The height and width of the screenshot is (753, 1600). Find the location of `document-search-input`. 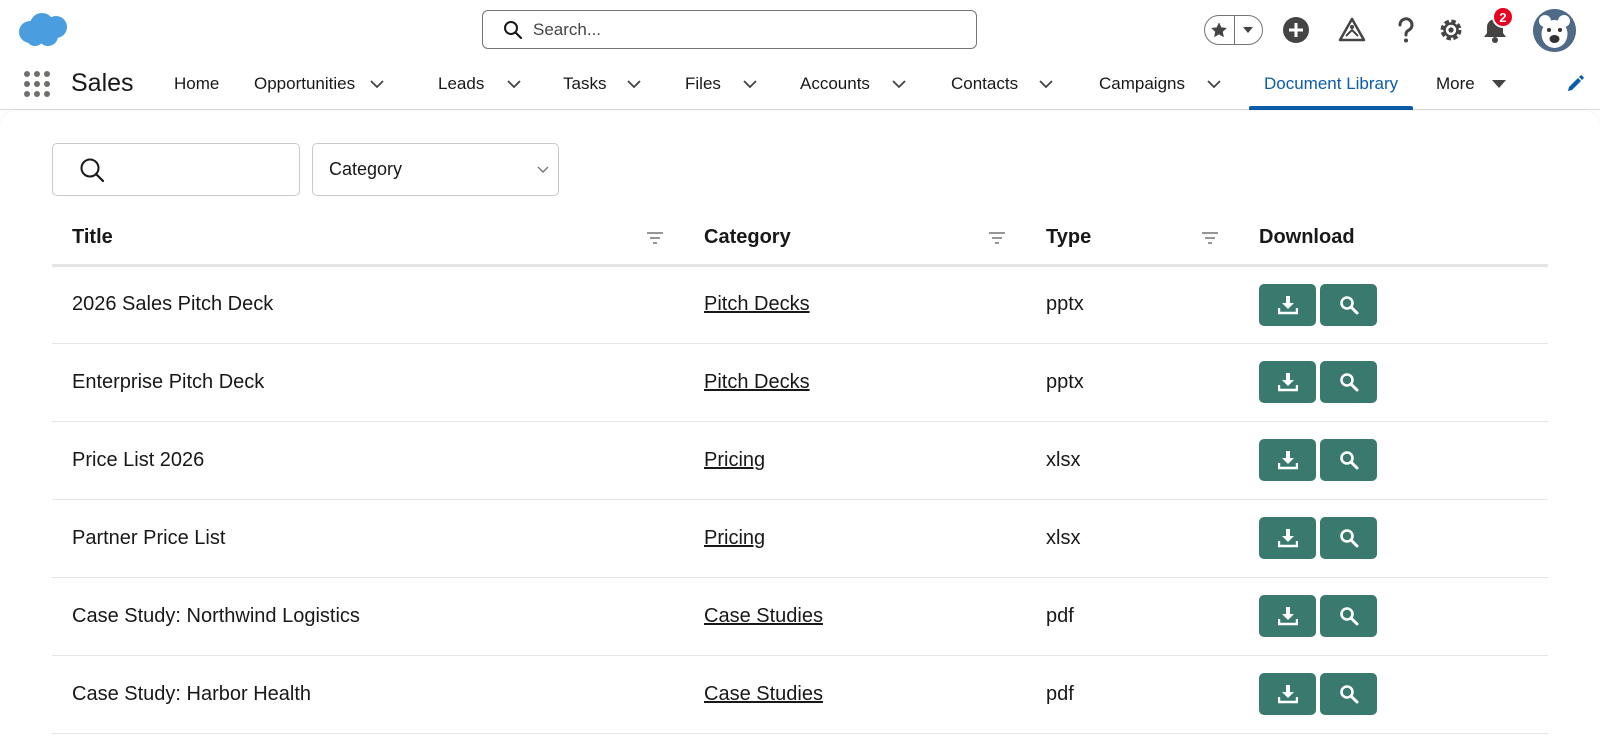

document-search-input is located at coordinates (205, 169).